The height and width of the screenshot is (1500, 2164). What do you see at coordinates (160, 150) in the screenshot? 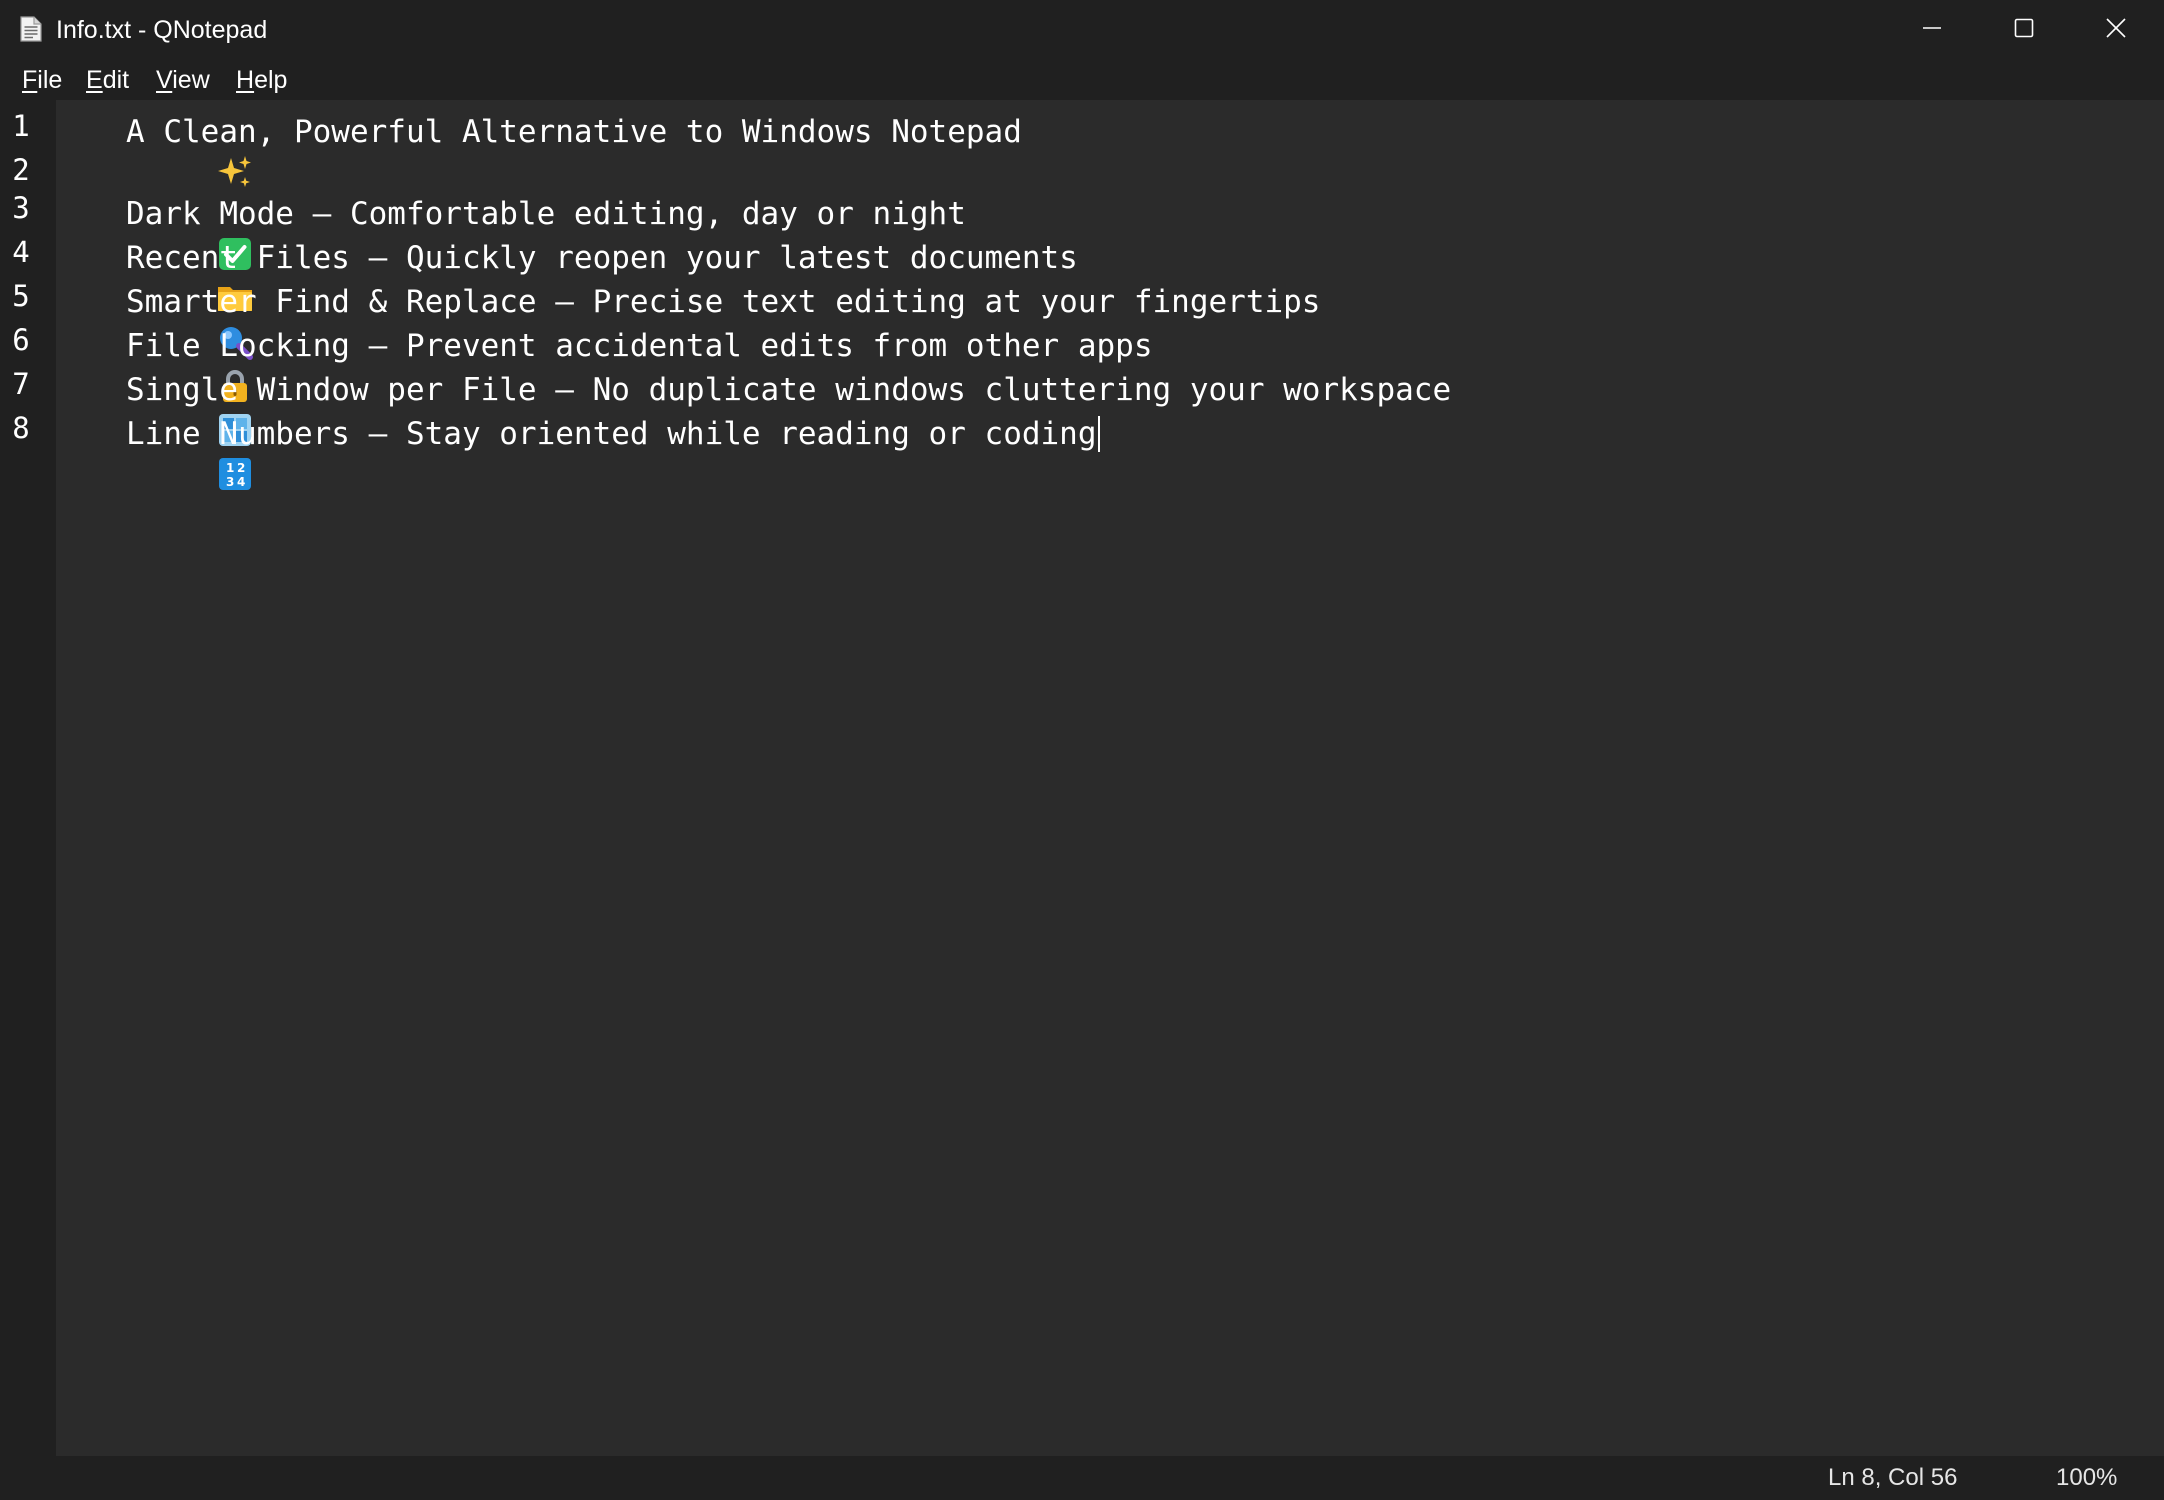
I see `sparkles-icon` at bounding box center [160, 150].